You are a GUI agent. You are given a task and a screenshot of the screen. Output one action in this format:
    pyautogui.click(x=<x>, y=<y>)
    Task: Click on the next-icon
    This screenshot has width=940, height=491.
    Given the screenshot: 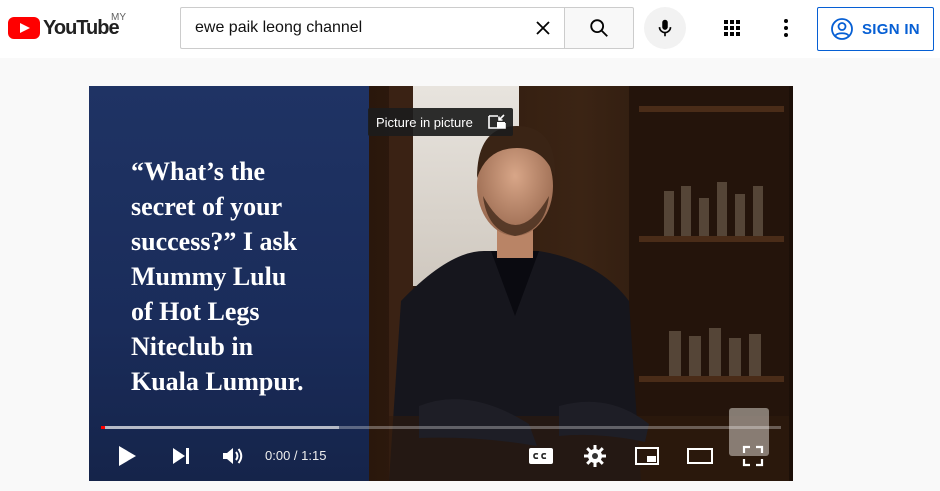 What is the action you would take?
    pyautogui.click(x=181, y=456)
    